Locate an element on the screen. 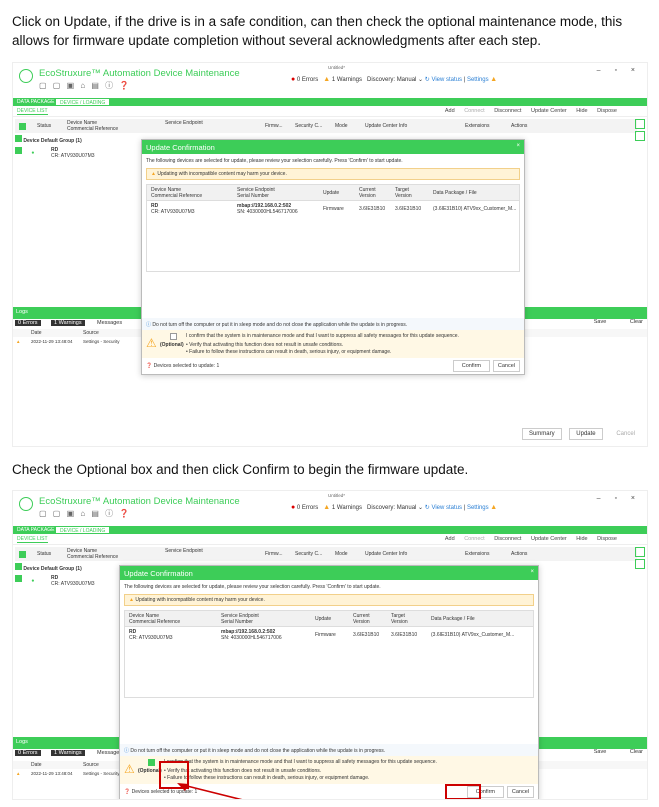  confirm-button: Confirm is located at coordinates (471, 366).